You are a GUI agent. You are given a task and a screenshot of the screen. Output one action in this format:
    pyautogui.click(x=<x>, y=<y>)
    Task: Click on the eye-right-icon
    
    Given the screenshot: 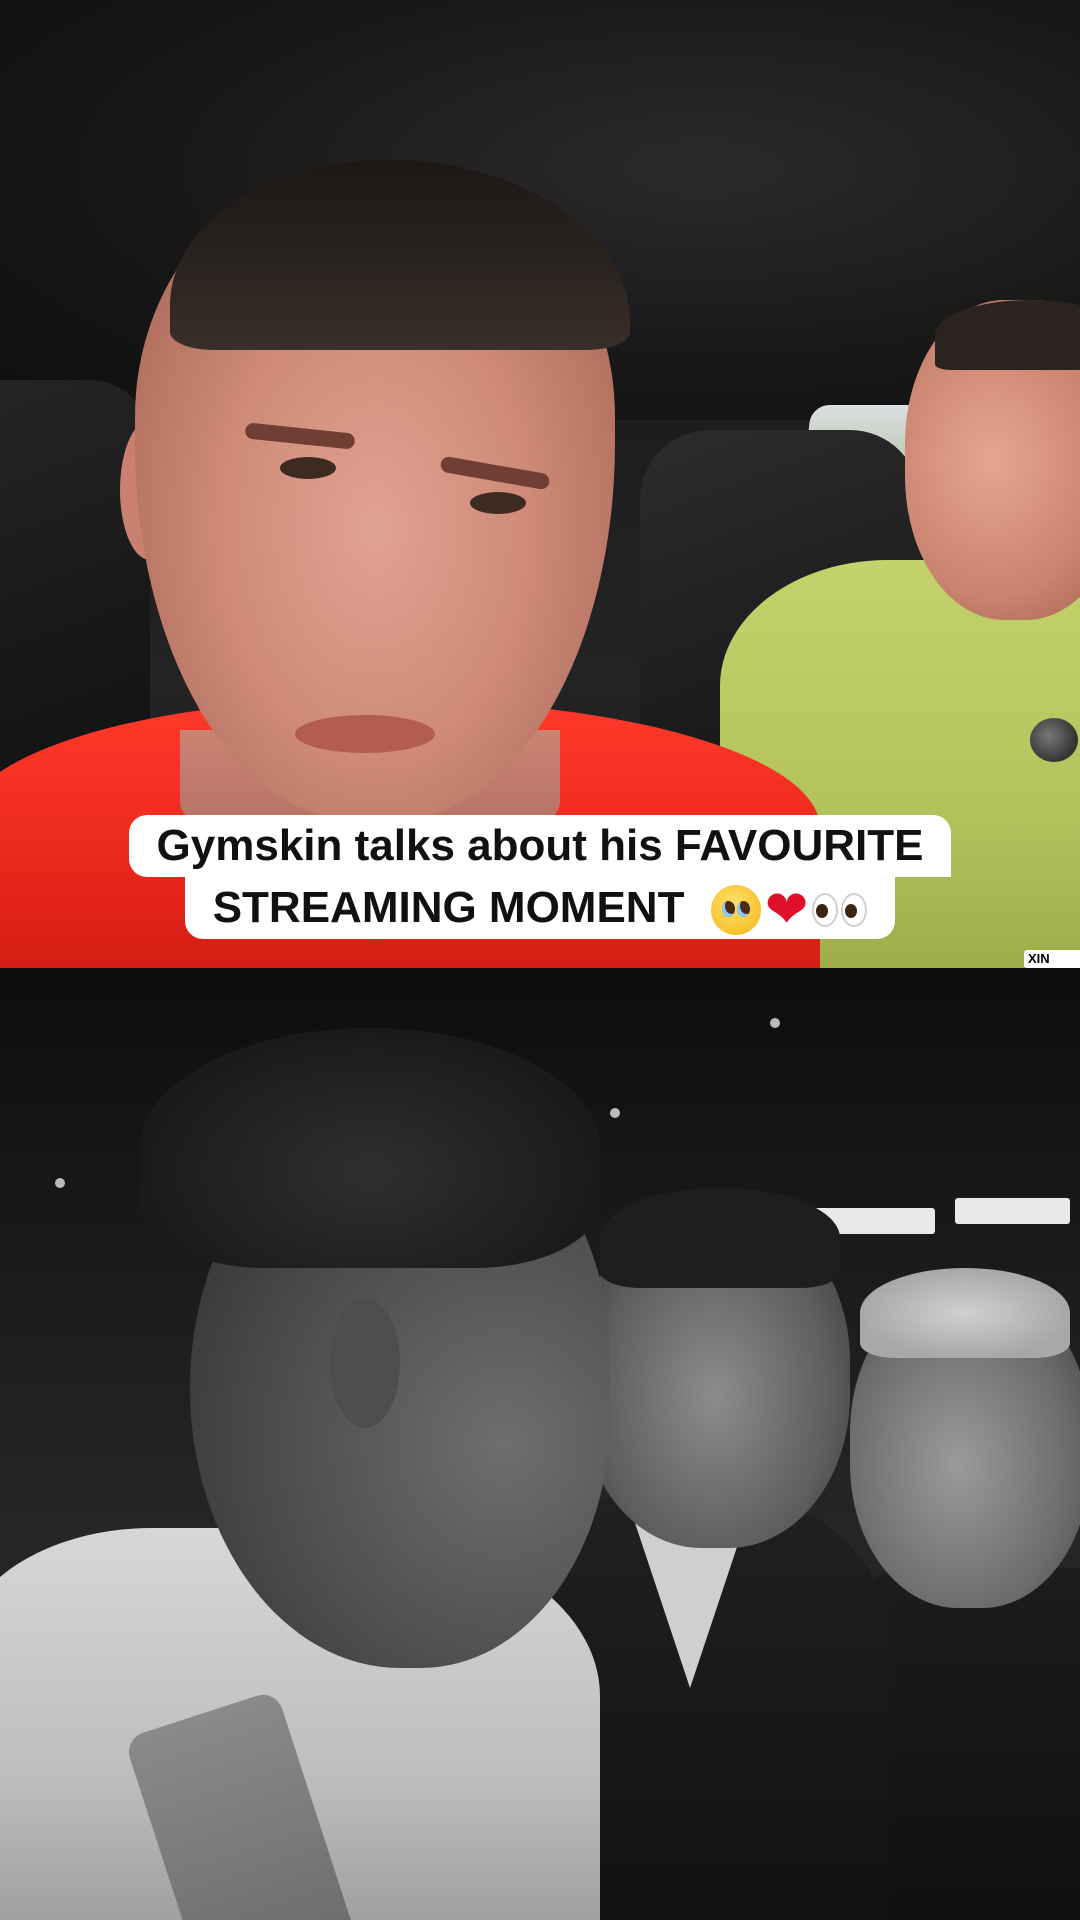 What is the action you would take?
    pyautogui.click(x=854, y=910)
    